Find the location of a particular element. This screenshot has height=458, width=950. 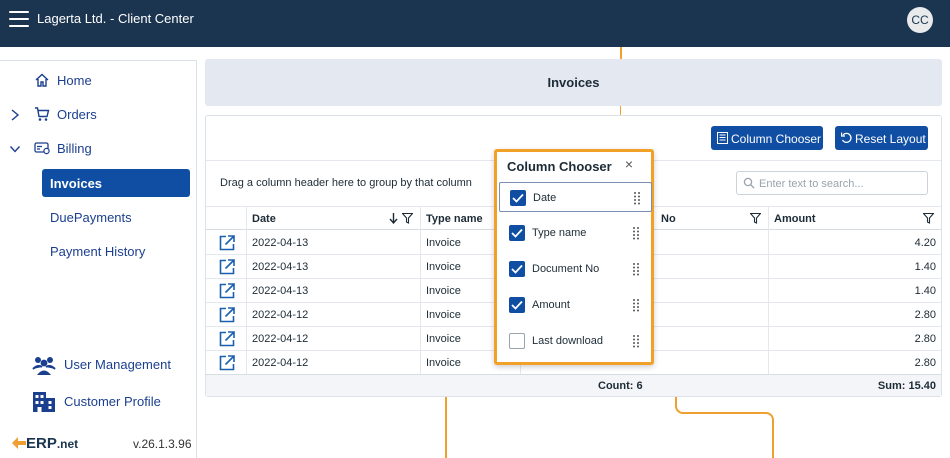

column-header-amount: Amount is located at coordinates (855, 219).